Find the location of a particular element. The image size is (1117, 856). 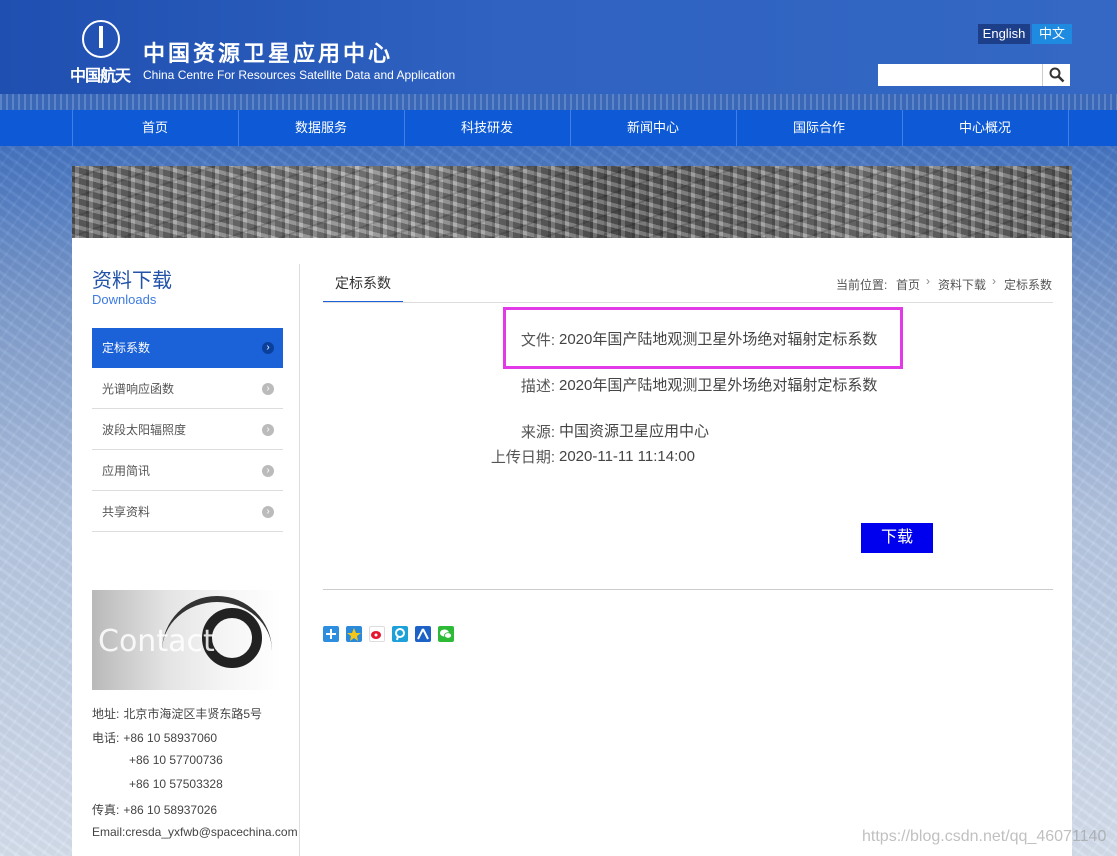

contact-phone: 电话: +86 10 58937060 is located at coordinates (155, 738).